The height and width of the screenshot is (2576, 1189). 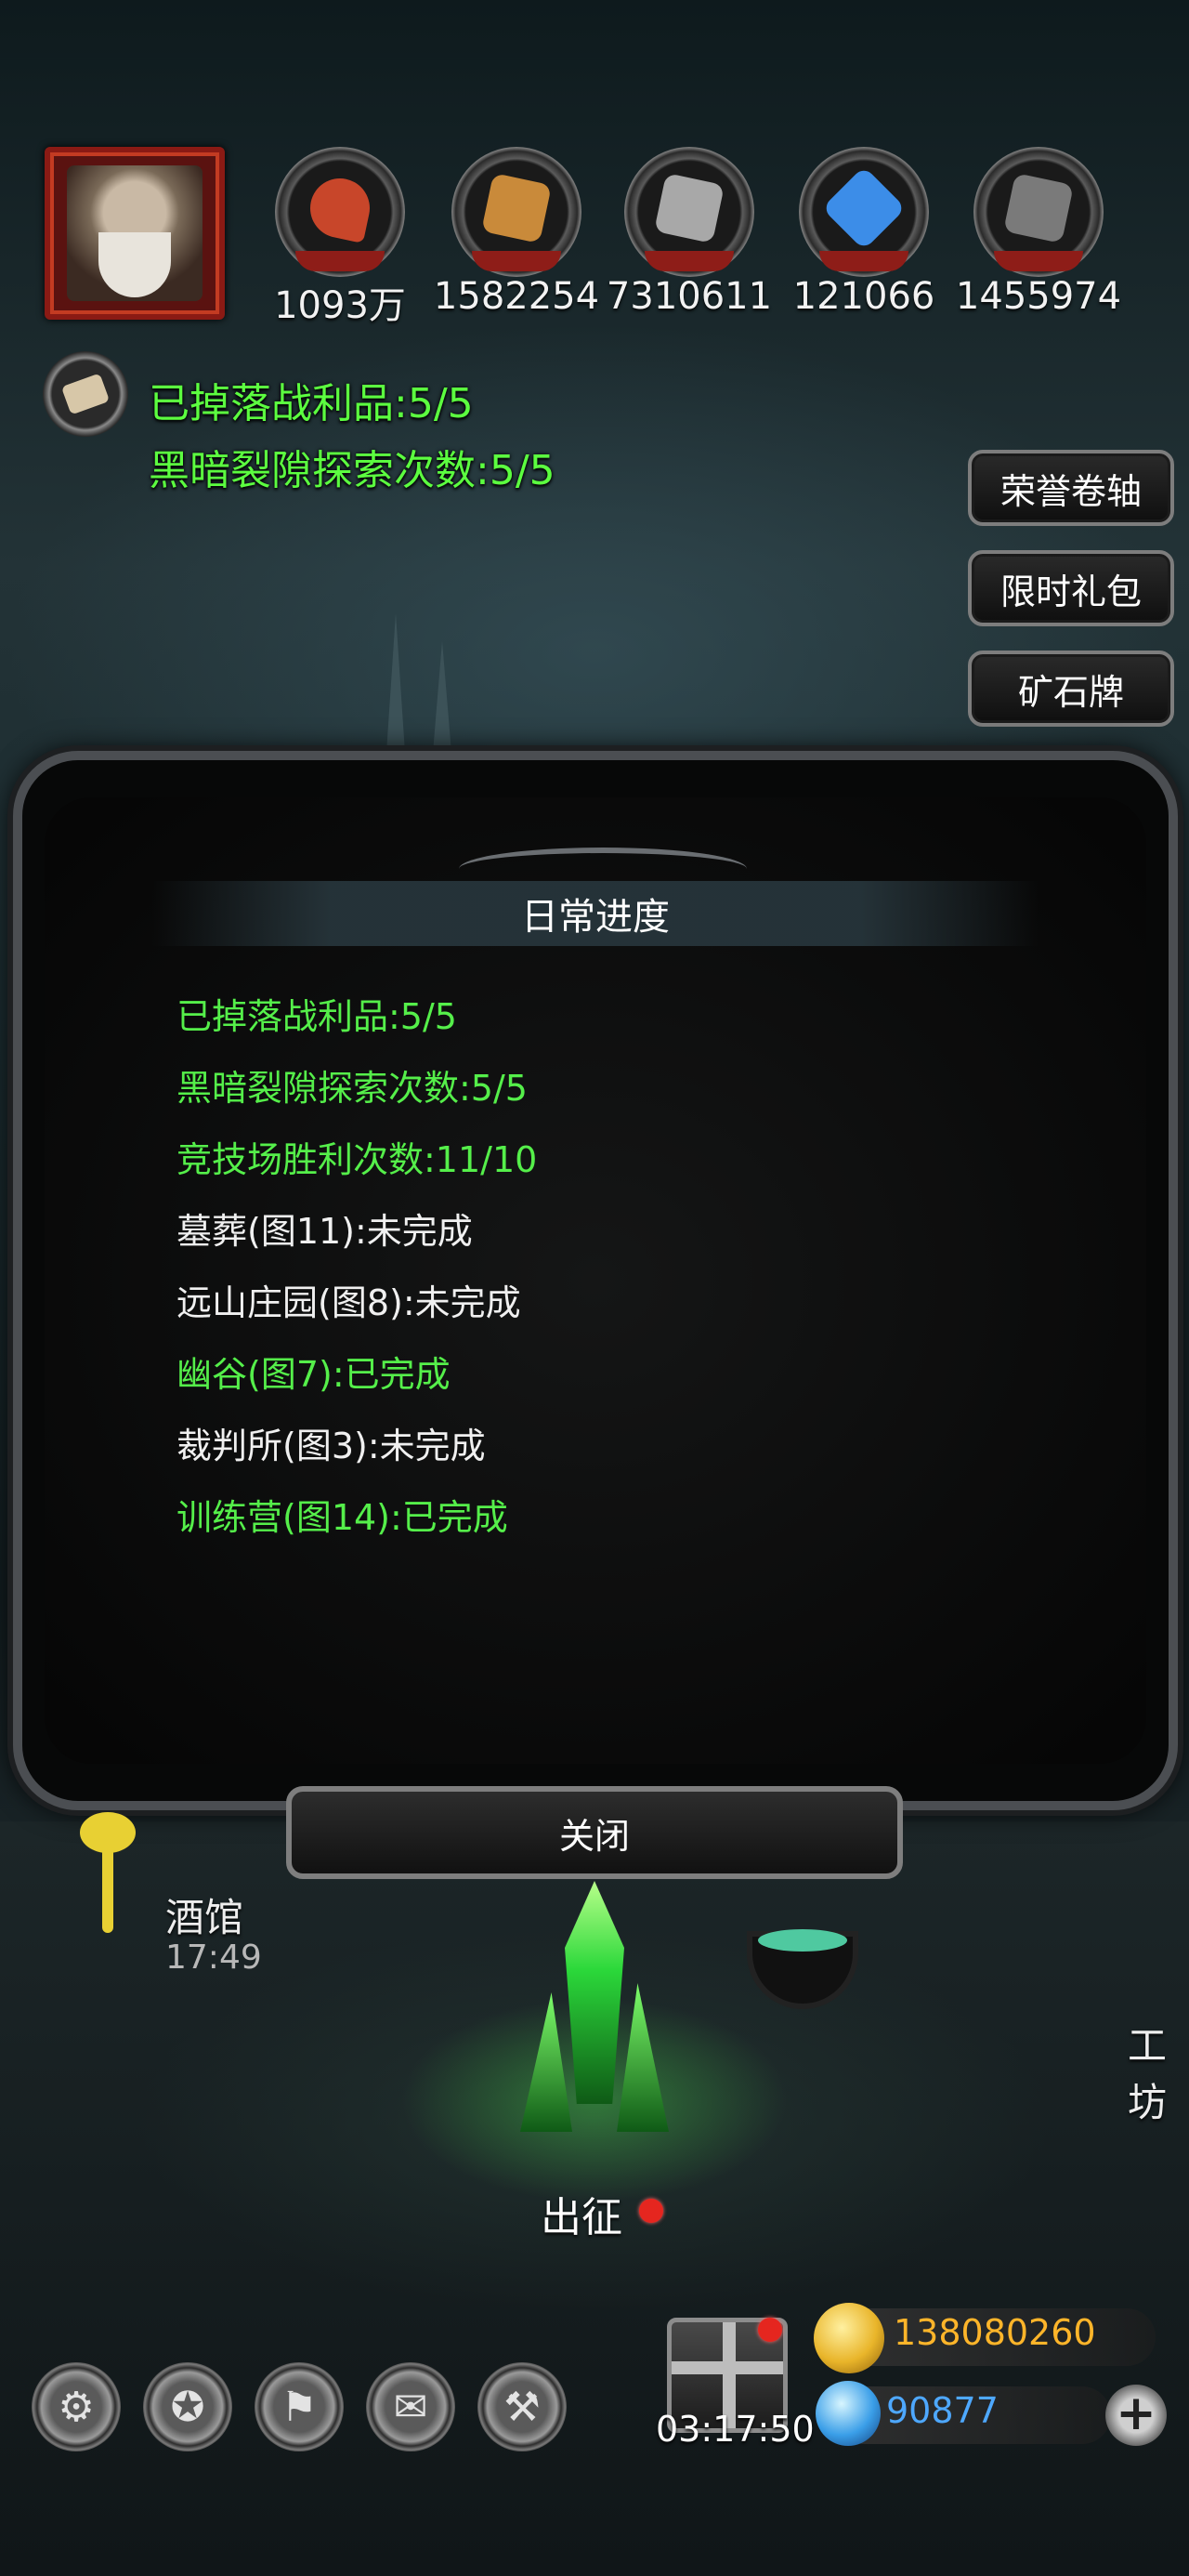 What do you see at coordinates (324, 1231) in the screenshot?
I see `progress-item: 墓葬(图11):未完成` at bounding box center [324, 1231].